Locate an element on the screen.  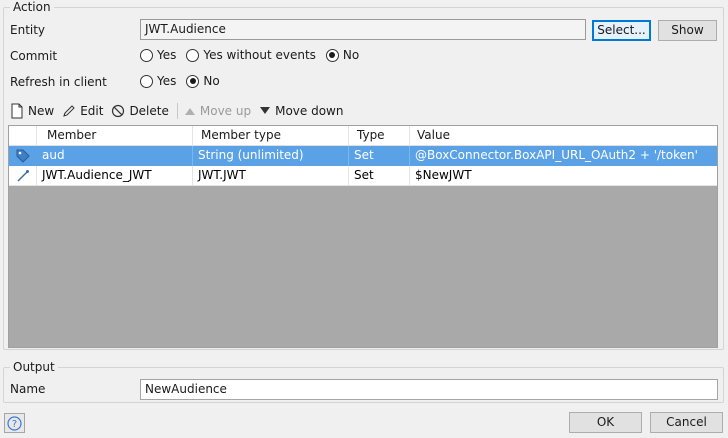
refresh-no-label: No is located at coordinates (211, 81).